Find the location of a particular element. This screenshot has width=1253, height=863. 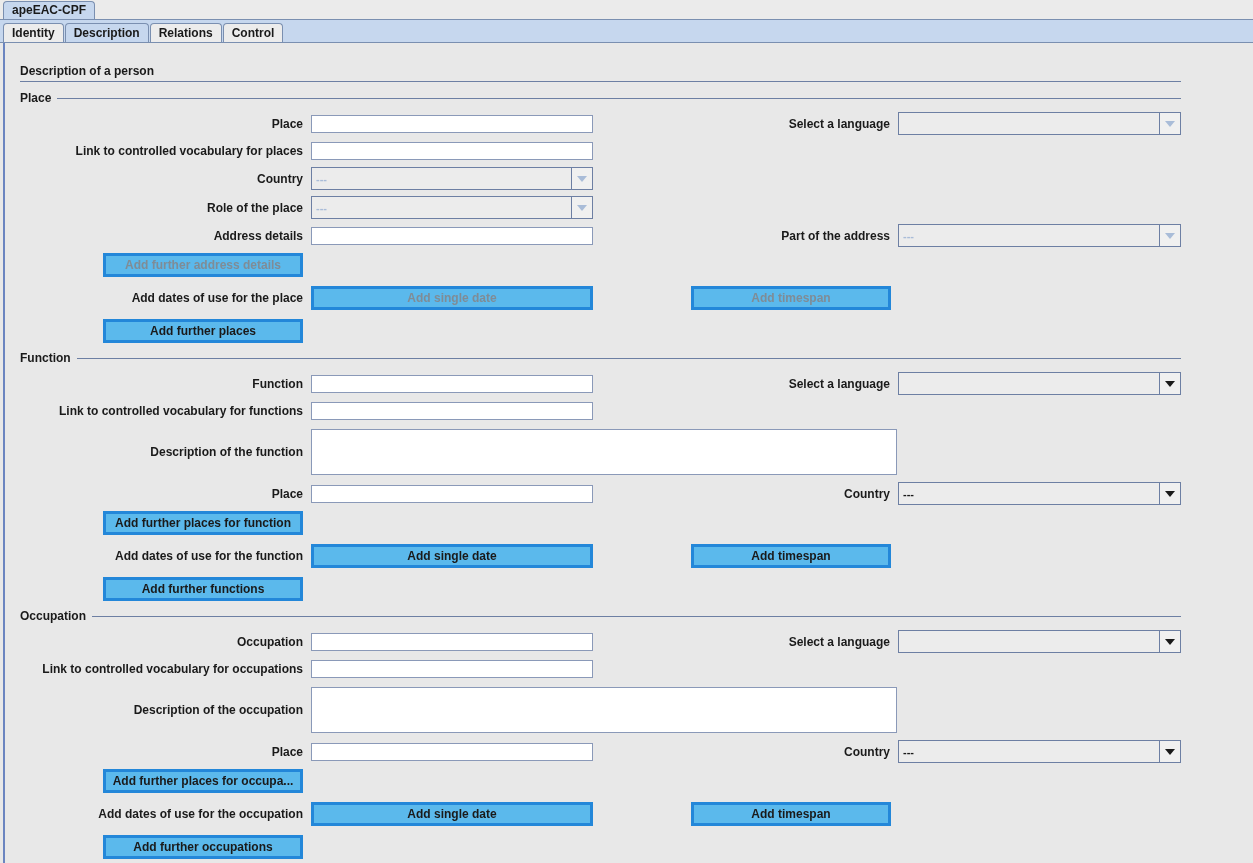

field-label: Add dates of use for the place is located at coordinates (216, 297).